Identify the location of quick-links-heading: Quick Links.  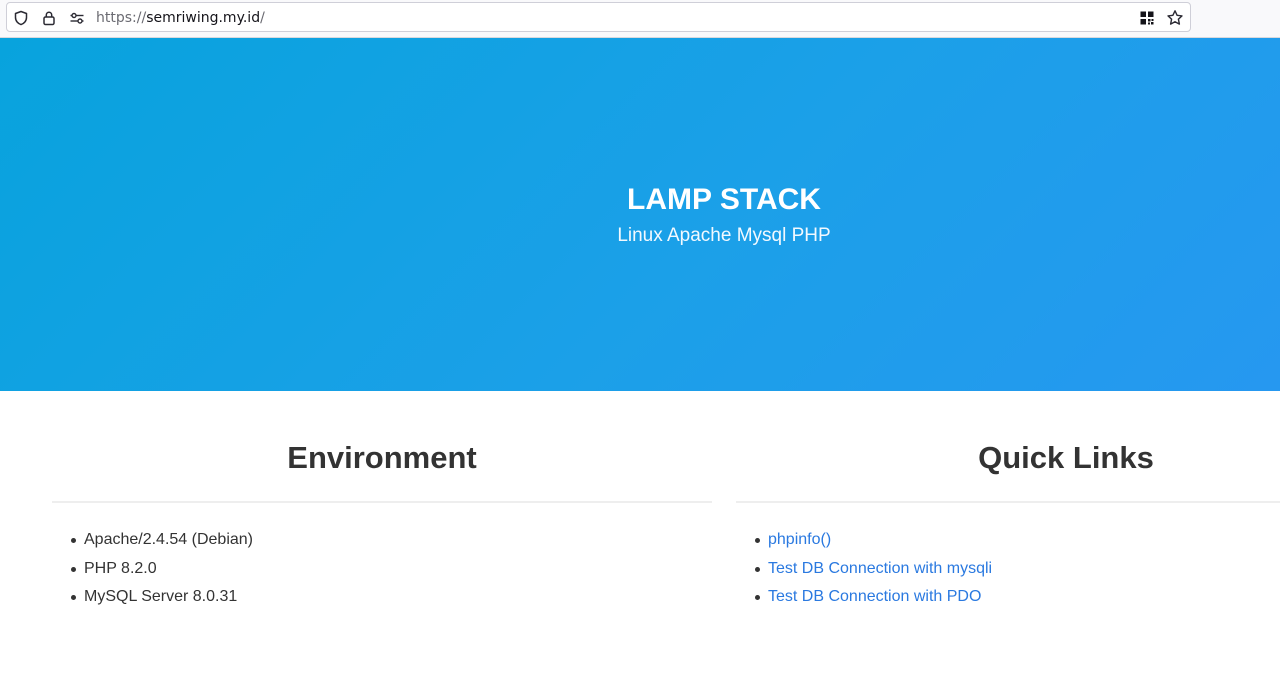
(1066, 457).